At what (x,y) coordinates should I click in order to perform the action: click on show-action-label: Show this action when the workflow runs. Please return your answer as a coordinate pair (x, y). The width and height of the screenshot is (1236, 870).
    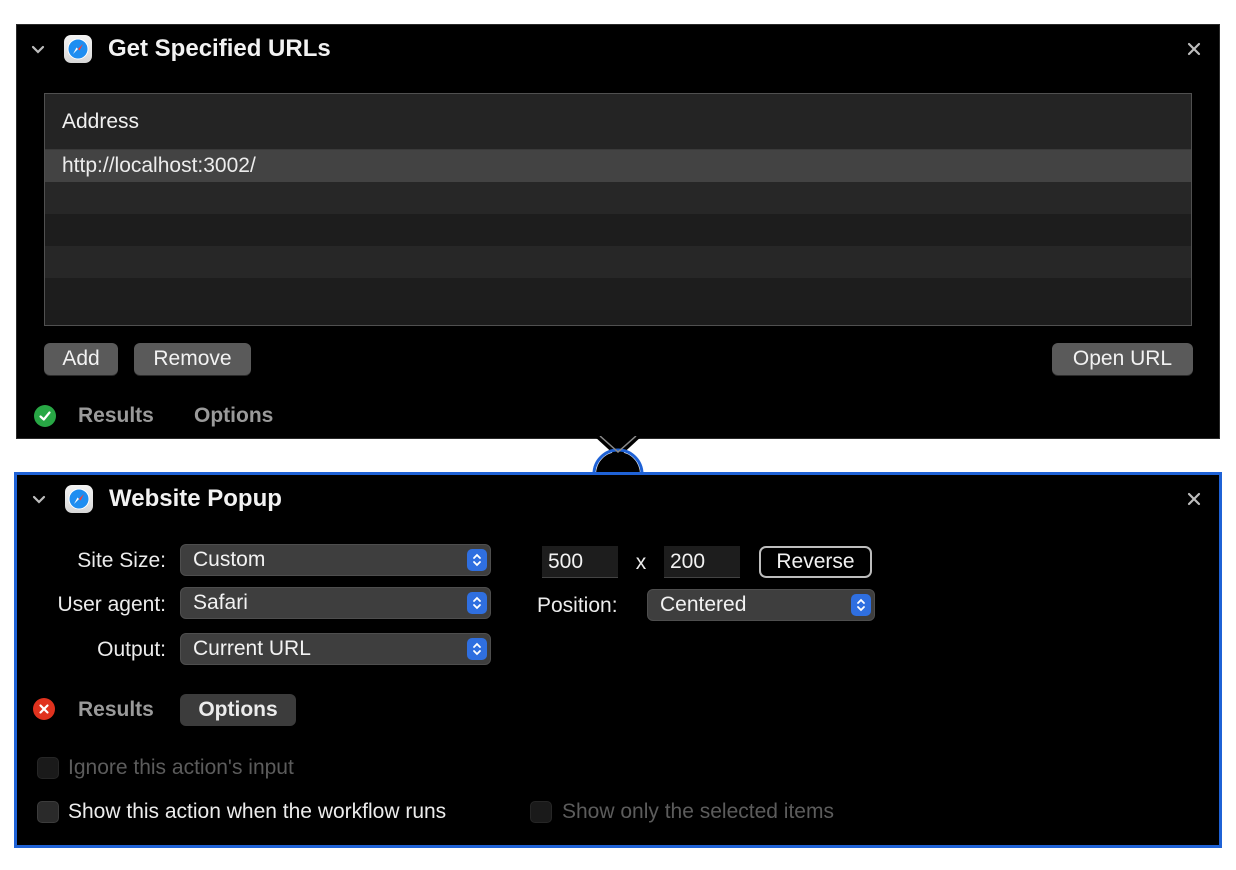
    Looking at the image, I should click on (257, 811).